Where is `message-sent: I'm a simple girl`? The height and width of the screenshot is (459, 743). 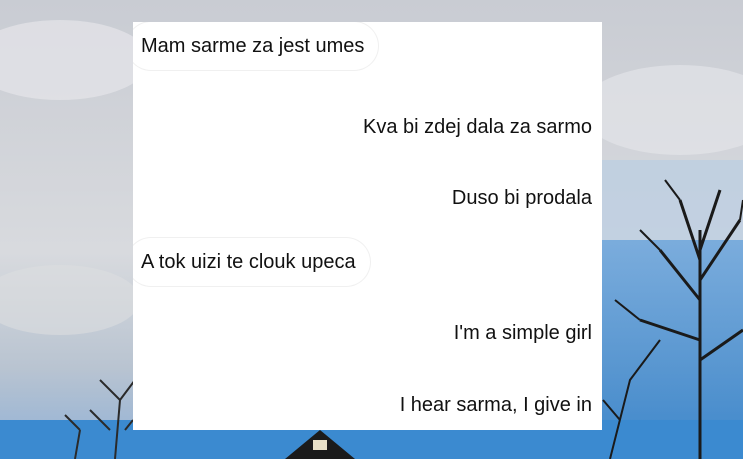
message-sent: I'm a simple girl is located at coordinates (520, 333).